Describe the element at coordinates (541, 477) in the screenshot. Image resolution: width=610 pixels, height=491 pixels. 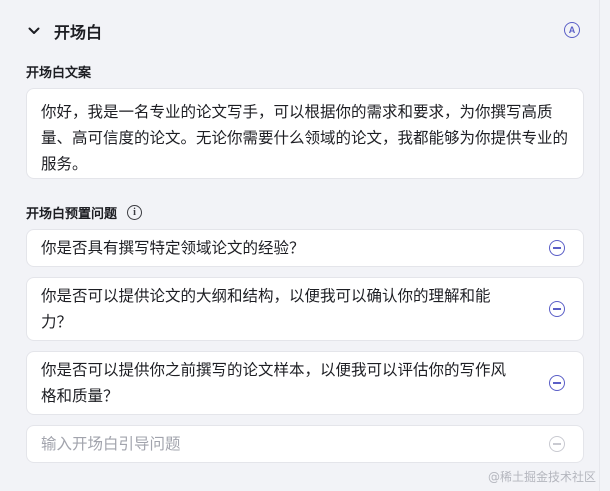
I see `watermark: @稀土掘金技术社区` at that location.